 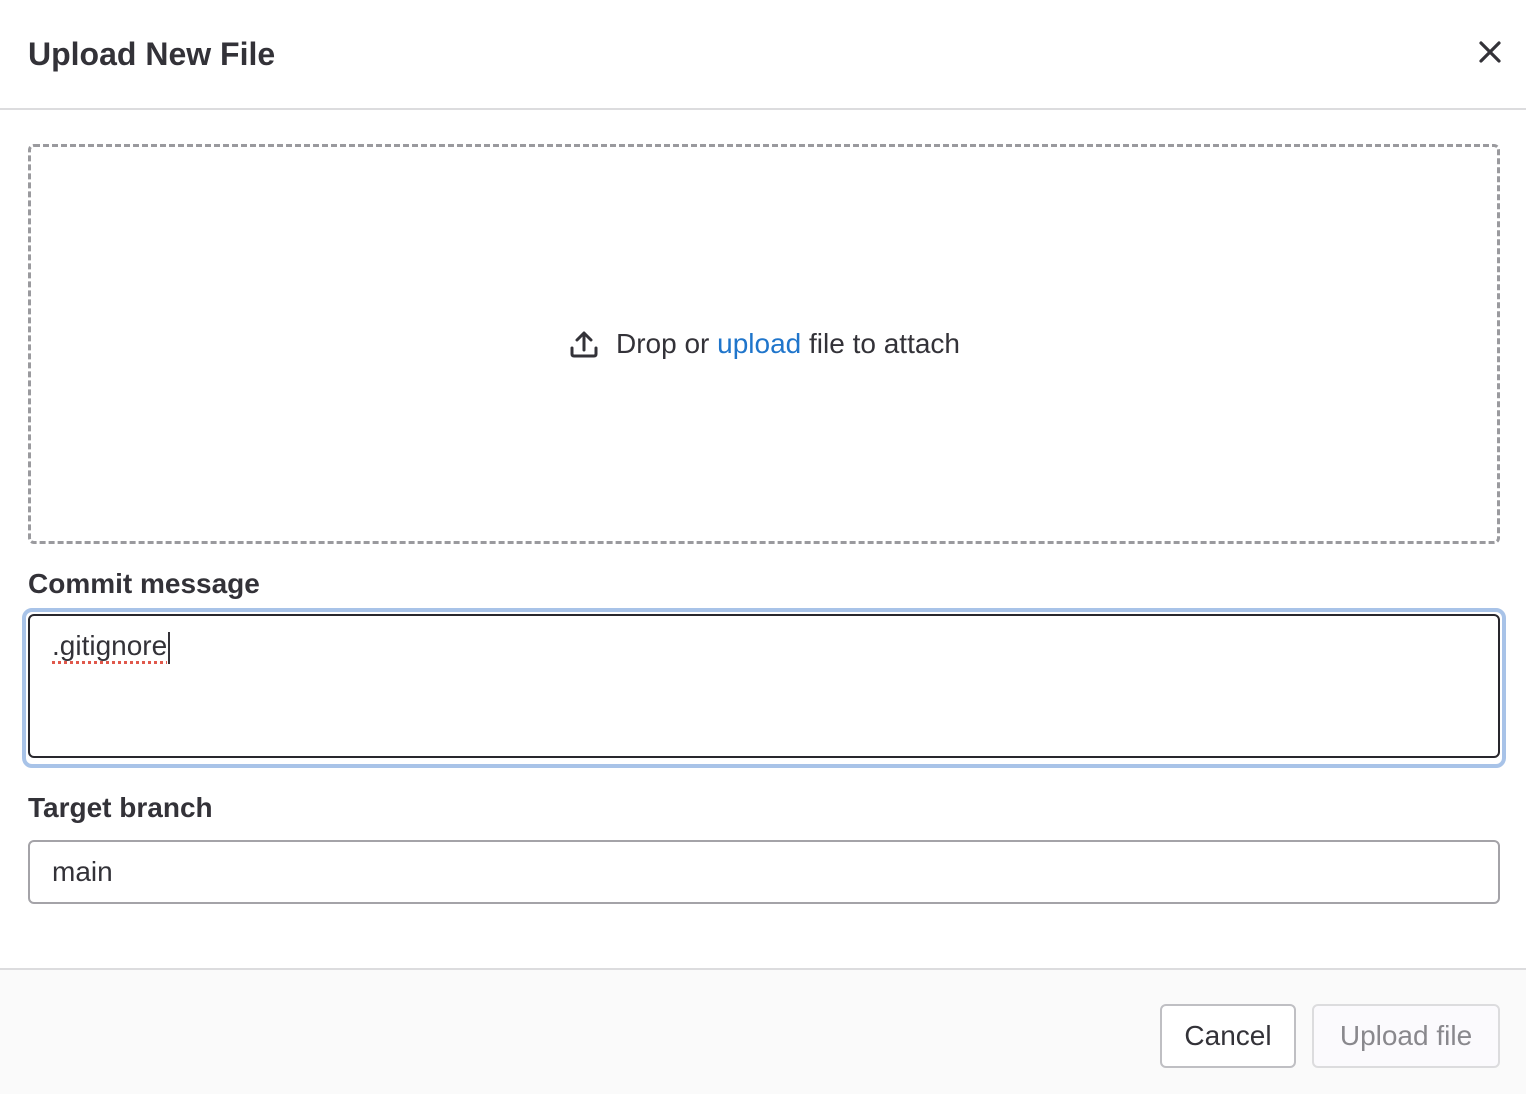 I want to click on upload-file-button: Upload file, so click(x=1406, y=1036).